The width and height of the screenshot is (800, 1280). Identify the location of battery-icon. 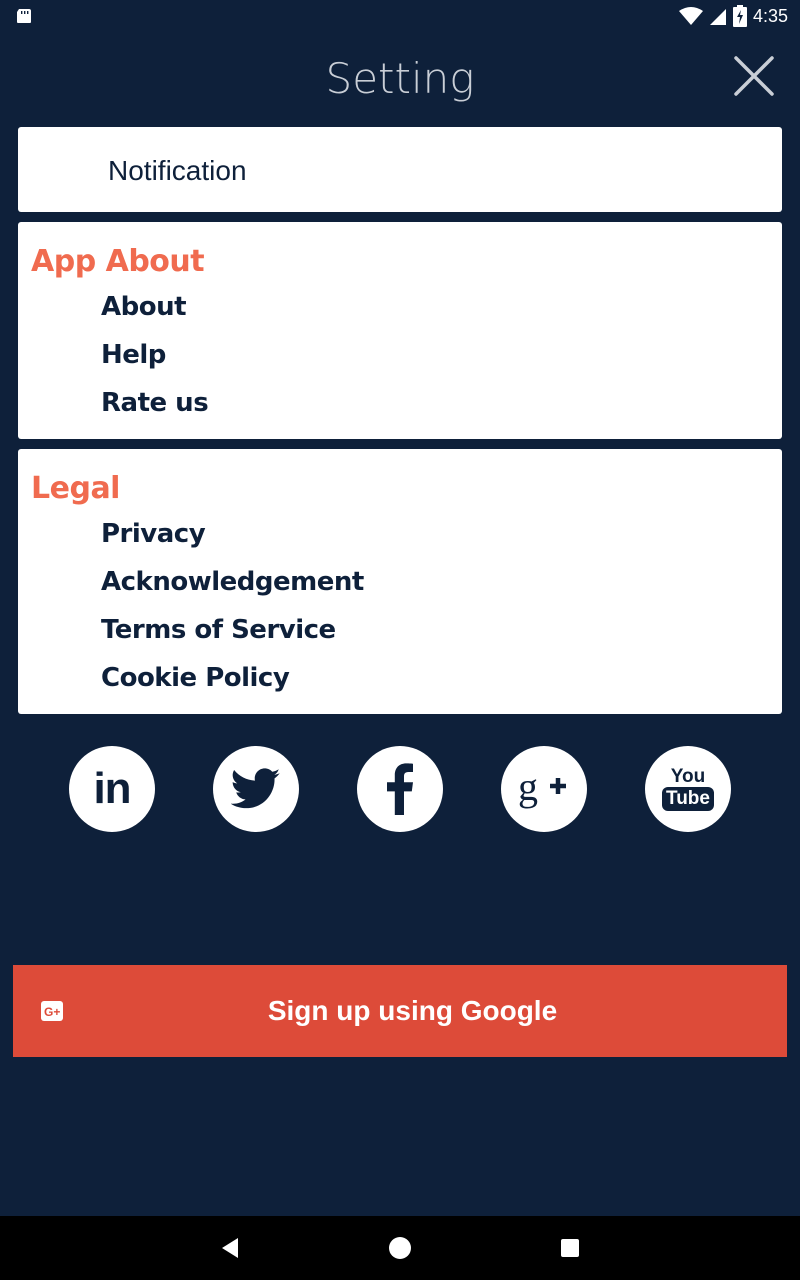
(739, 16).